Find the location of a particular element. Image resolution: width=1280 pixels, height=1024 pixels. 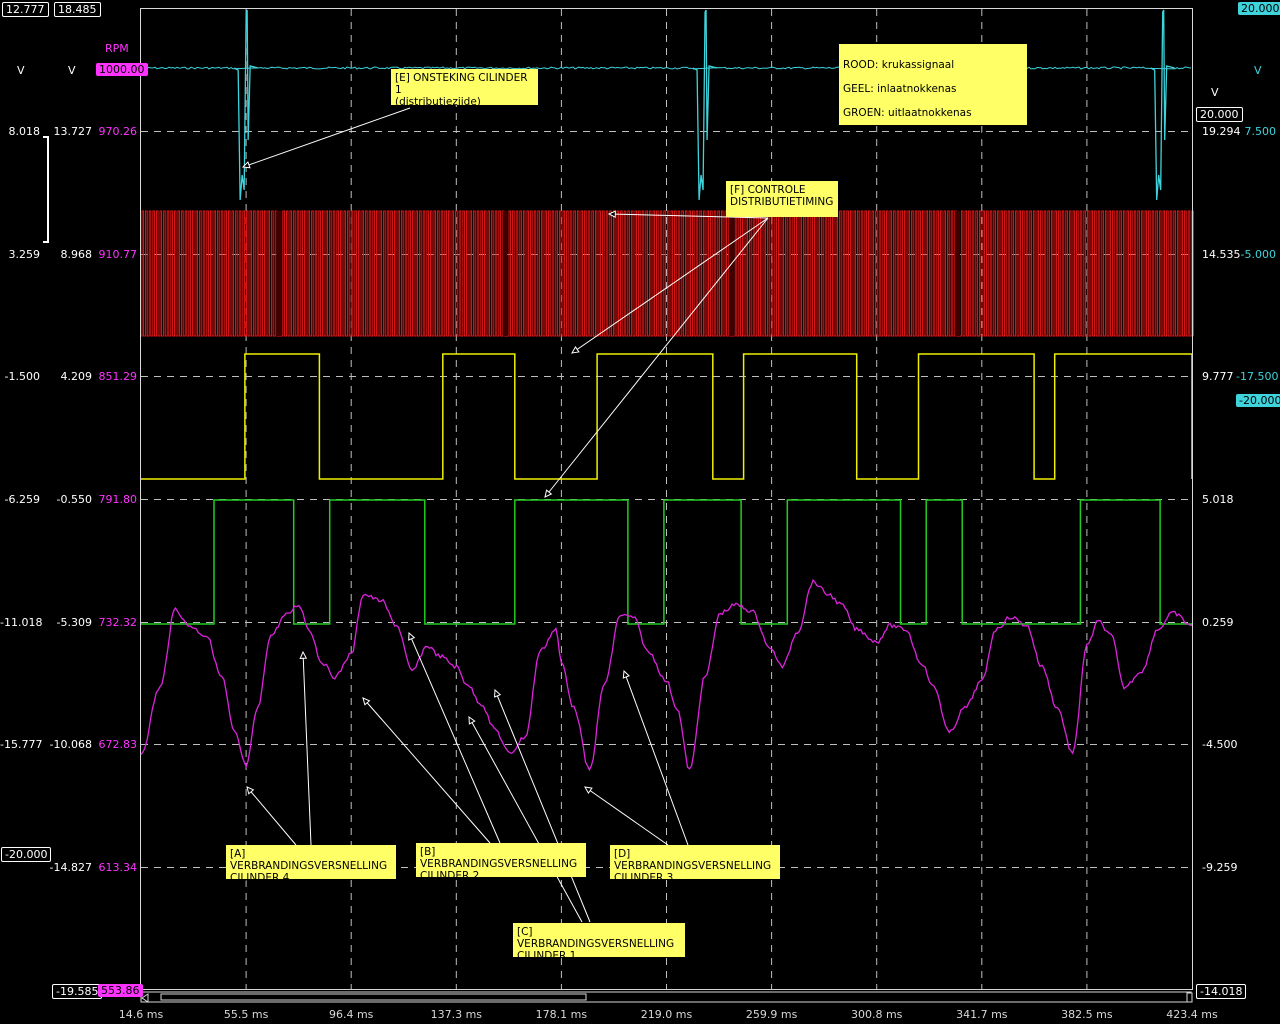

axis-tick-label: -6.259 is located at coordinates (22, 499).